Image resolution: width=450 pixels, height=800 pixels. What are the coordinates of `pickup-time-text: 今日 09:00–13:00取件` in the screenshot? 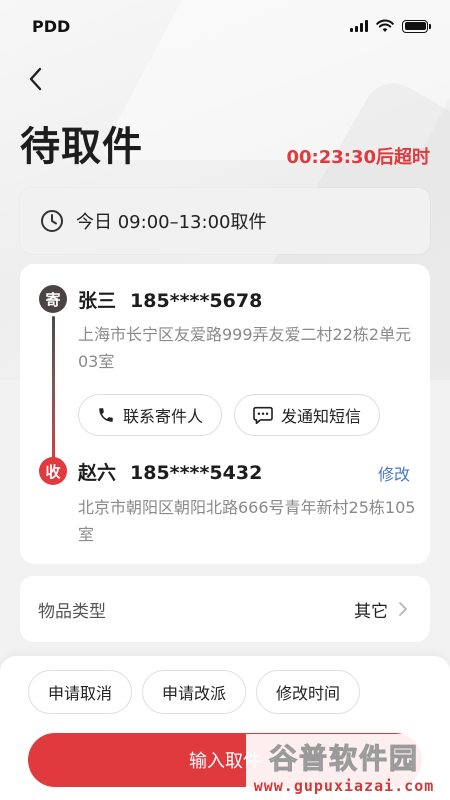 It's located at (171, 222).